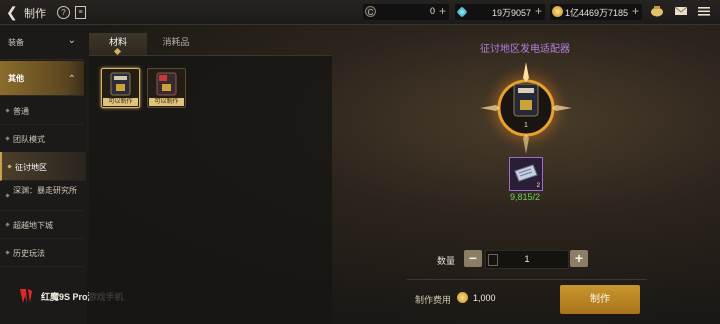 The image size is (720, 324). I want to click on sidebar-item-label: 历史玩法, so click(29, 253).